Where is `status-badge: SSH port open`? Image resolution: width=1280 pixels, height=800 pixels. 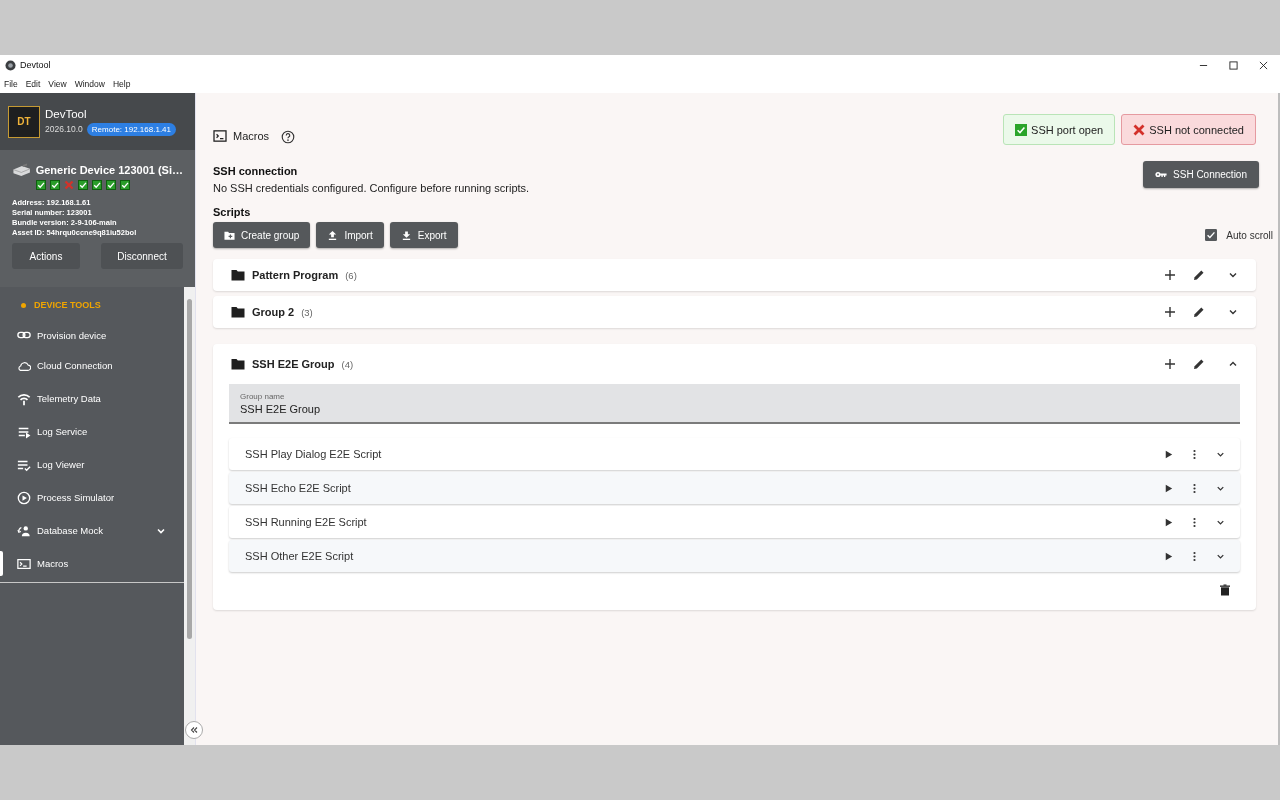 status-badge: SSH port open is located at coordinates (1059, 129).